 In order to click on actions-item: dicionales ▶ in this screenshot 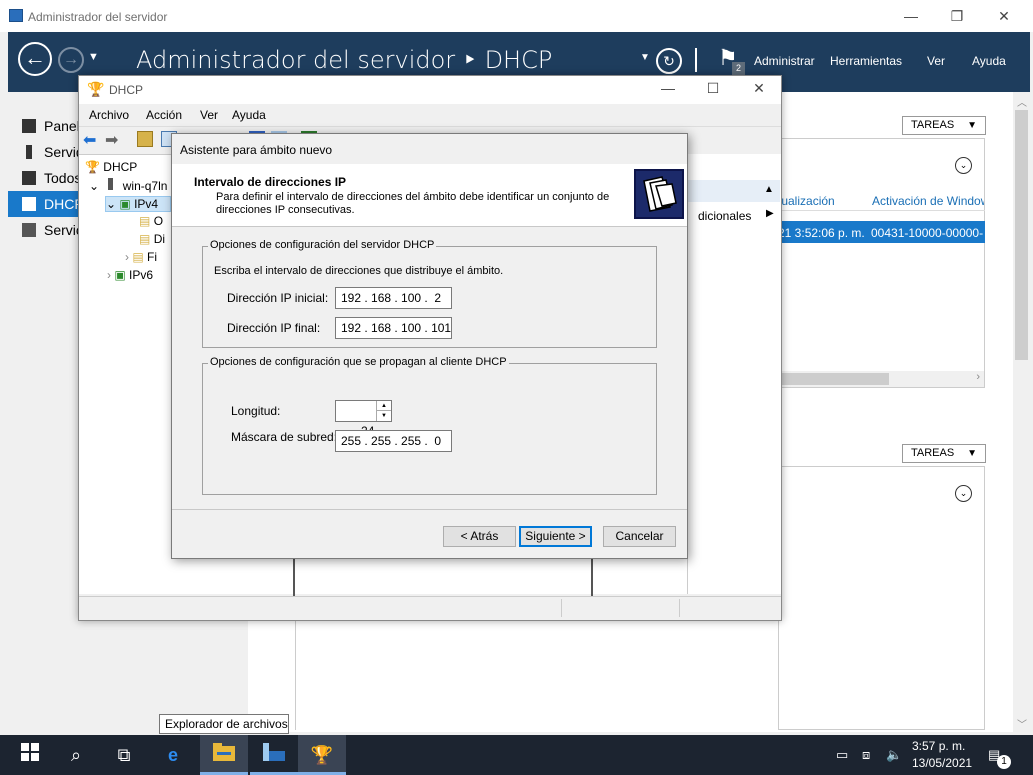, I will do `click(734, 216)`.